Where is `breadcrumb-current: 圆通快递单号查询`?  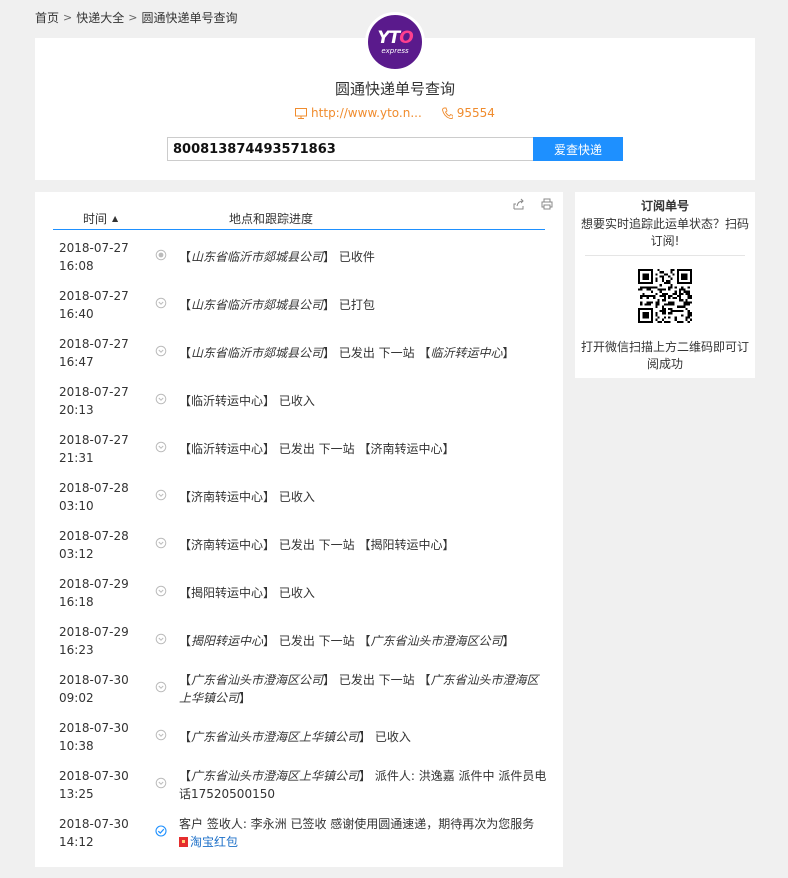 breadcrumb-current: 圆通快递单号查询 is located at coordinates (189, 18).